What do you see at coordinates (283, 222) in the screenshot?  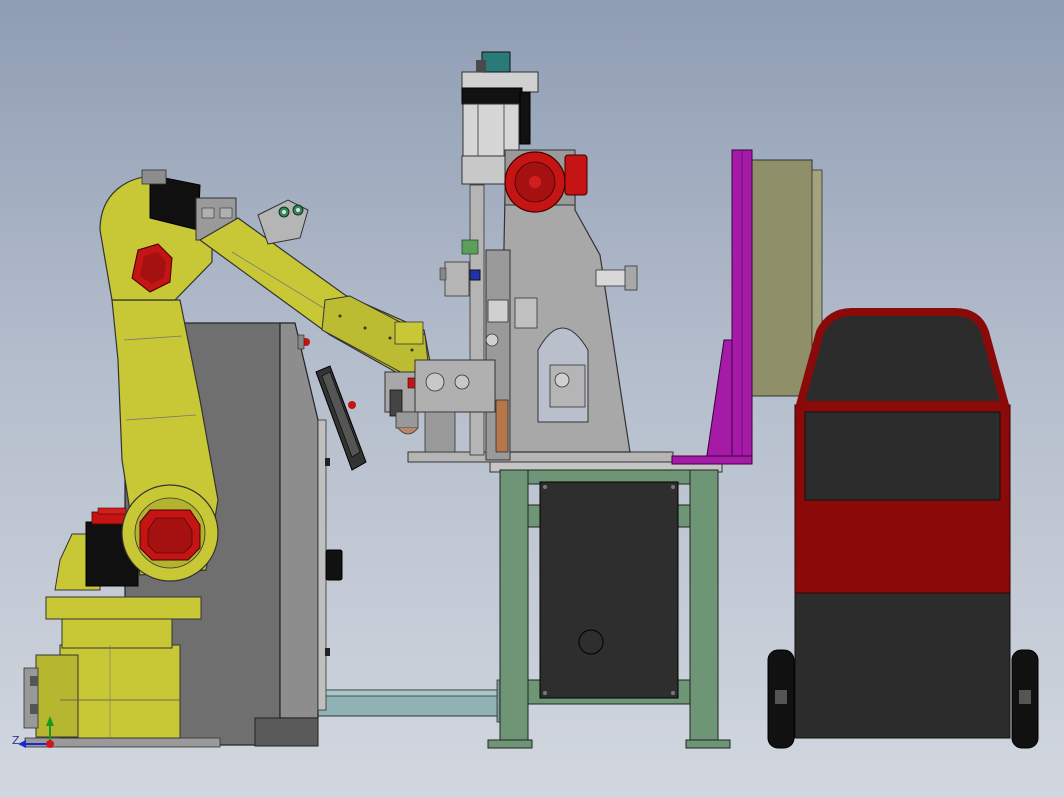 I see `sensor-block` at bounding box center [283, 222].